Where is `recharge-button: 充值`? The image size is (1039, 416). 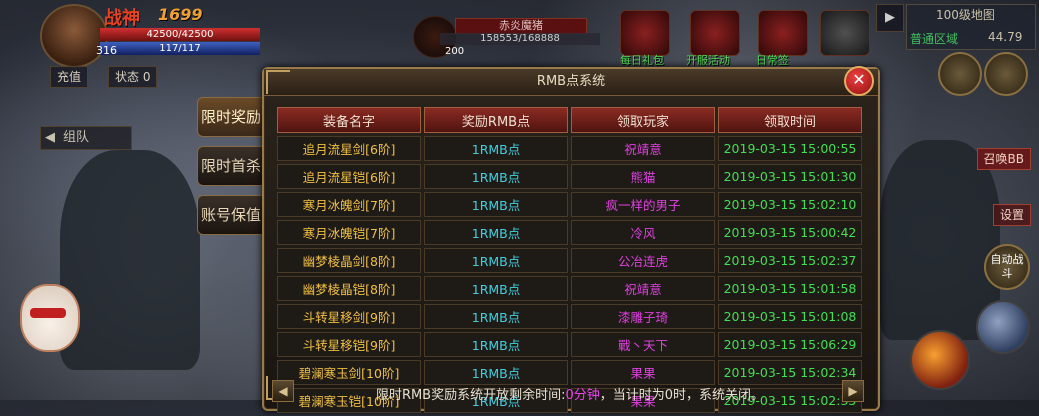
recharge-button: 充值 is located at coordinates (69, 77).